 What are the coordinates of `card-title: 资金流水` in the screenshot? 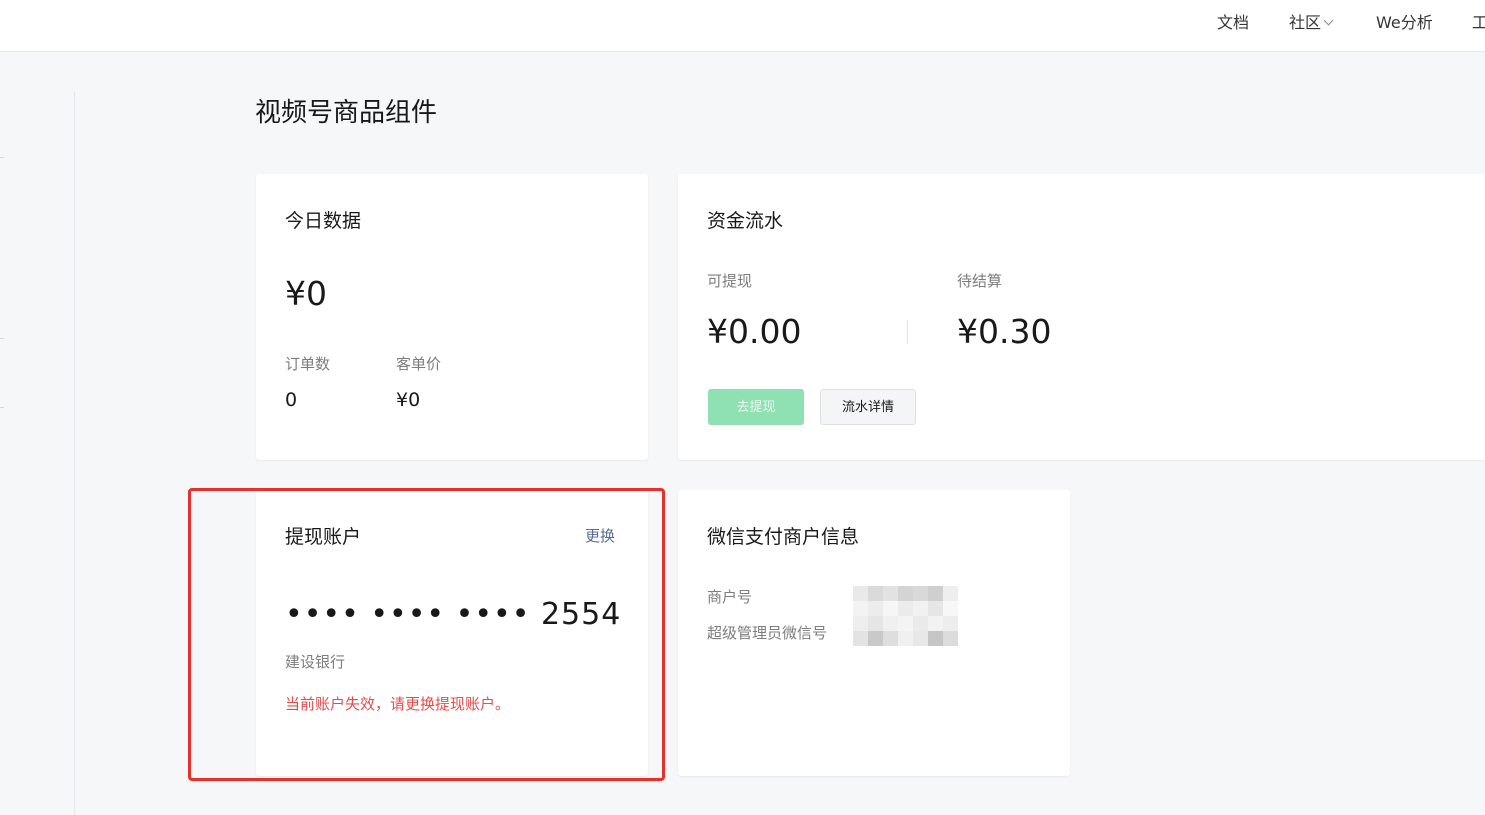 It's located at (745, 221).